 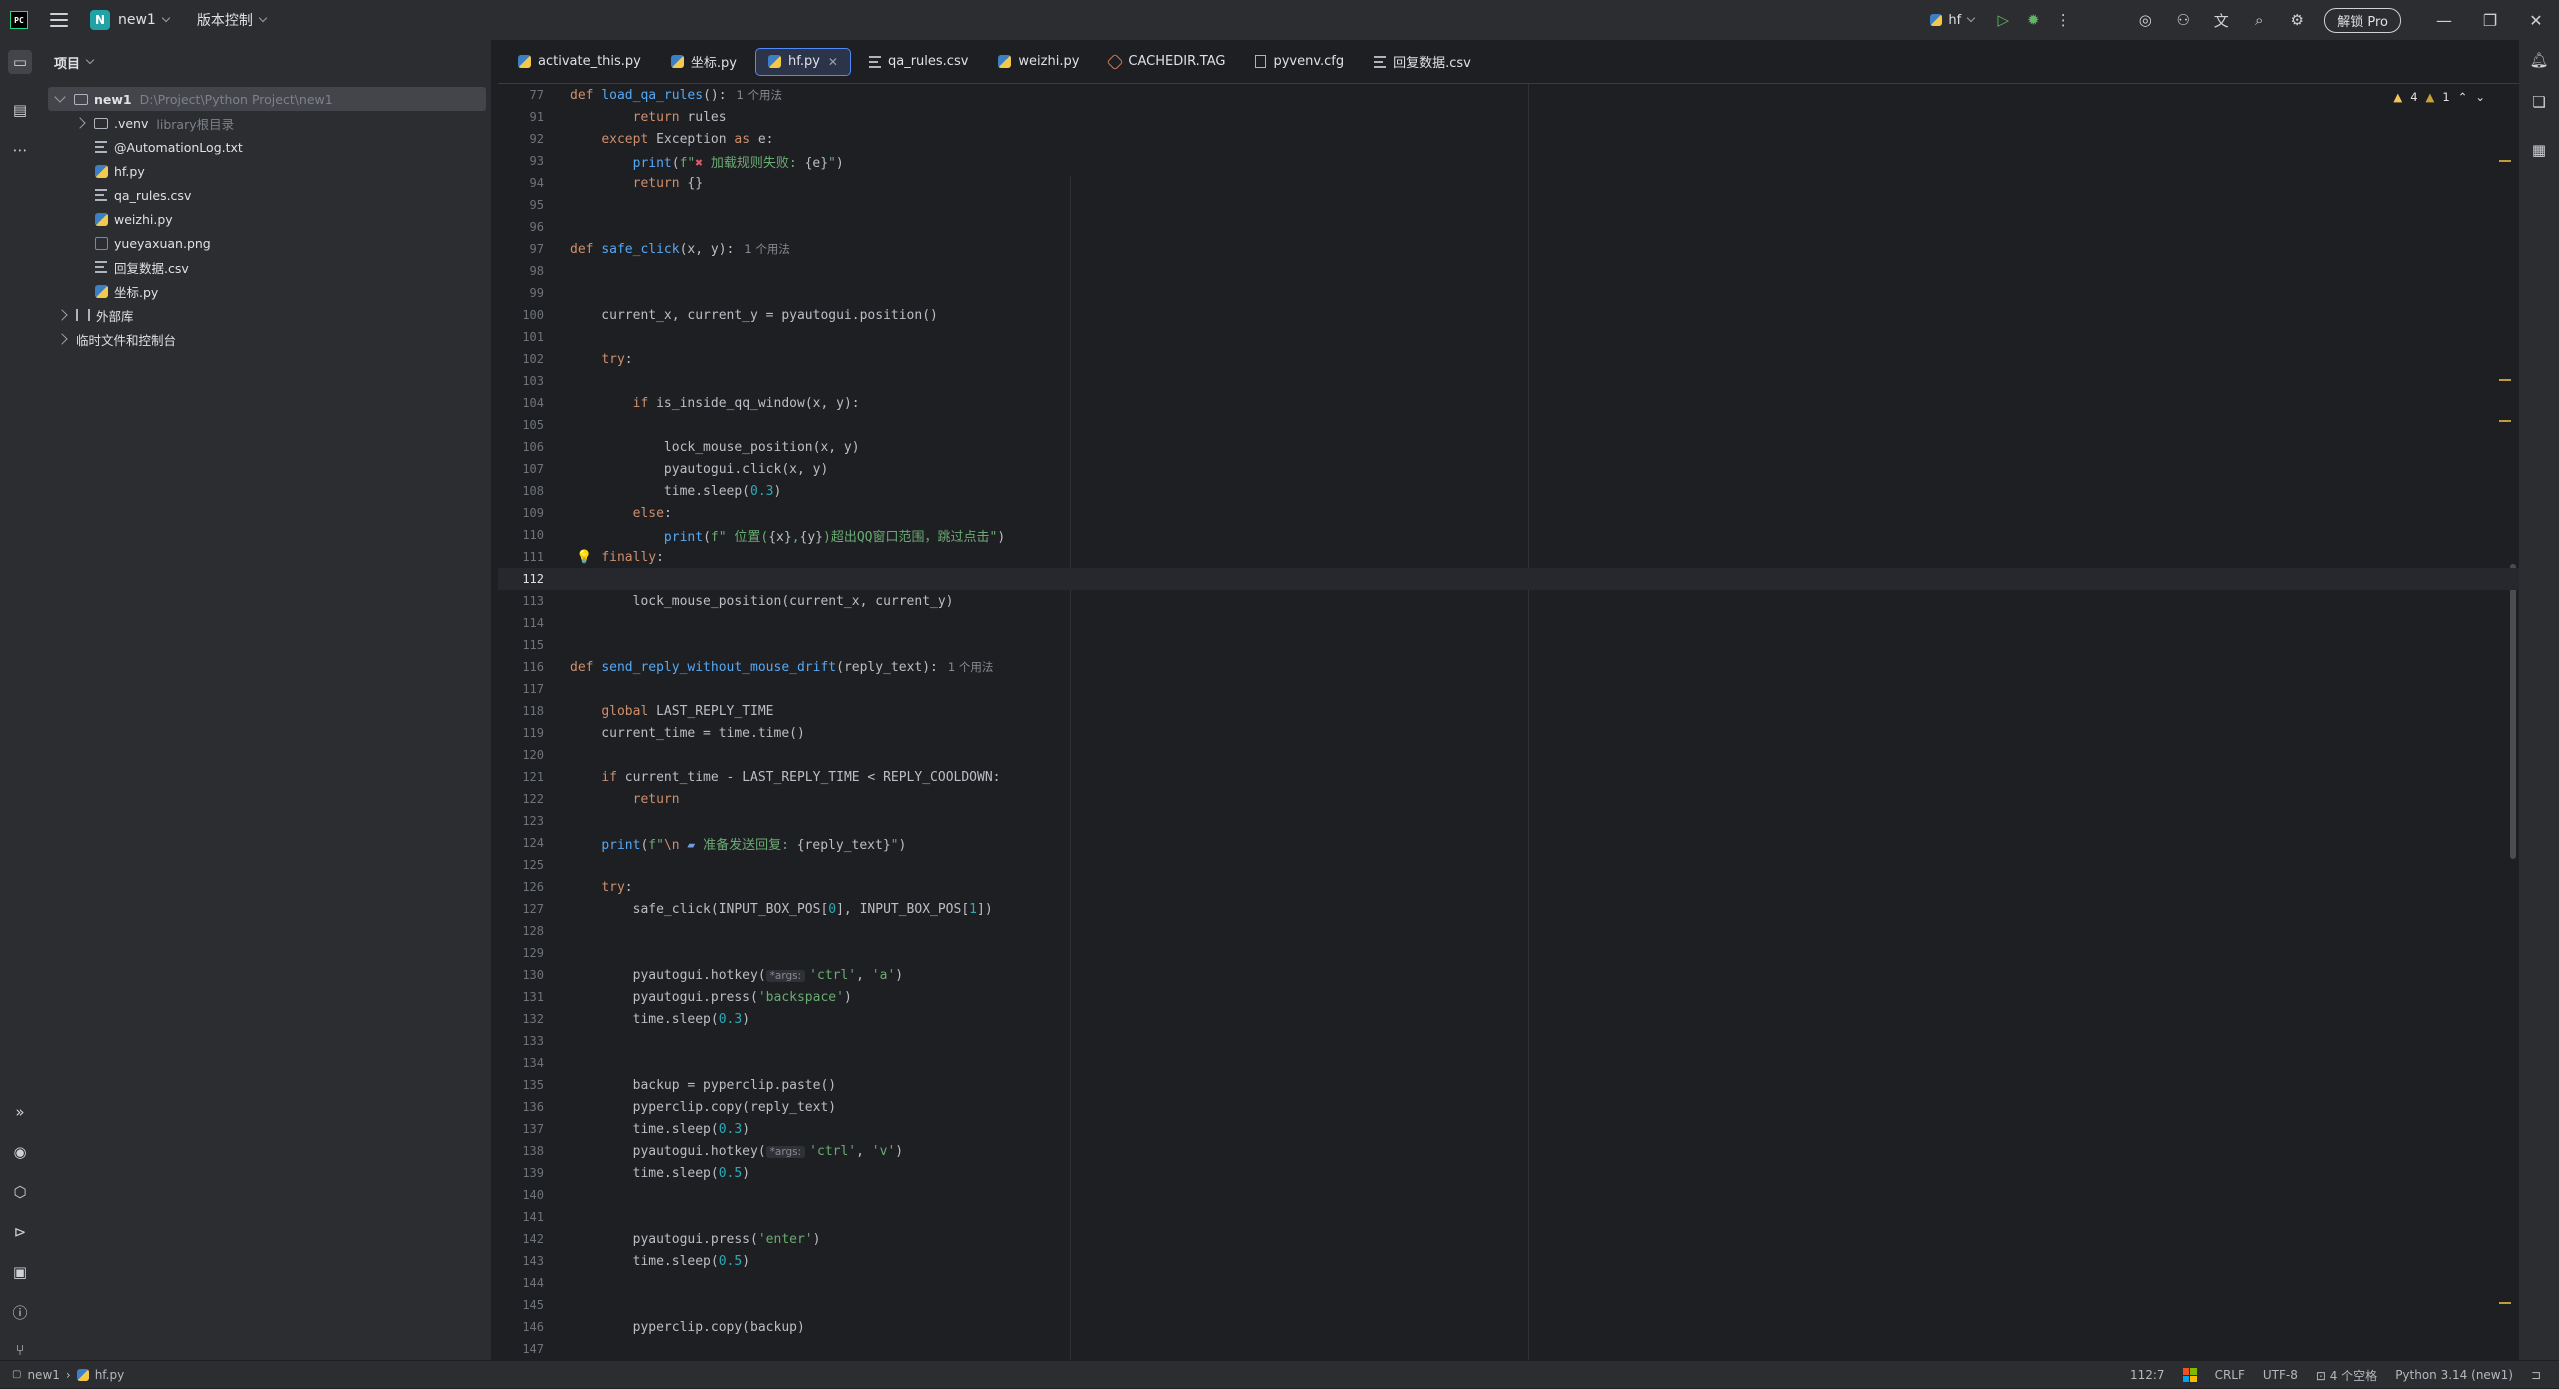 What do you see at coordinates (533, 1173) in the screenshot?
I see `line-number: 139` at bounding box center [533, 1173].